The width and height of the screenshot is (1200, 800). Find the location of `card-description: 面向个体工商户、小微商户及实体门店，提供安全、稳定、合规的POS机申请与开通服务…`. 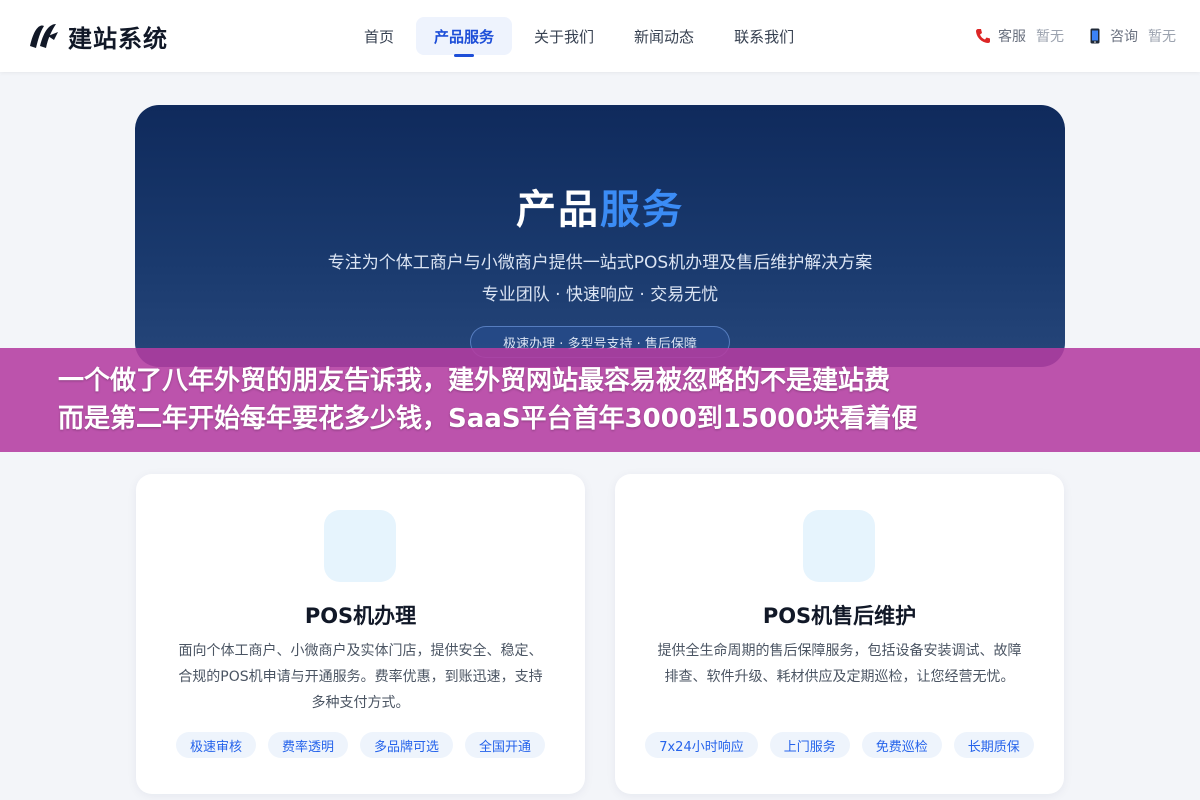

card-description: 面向个体工商户、小微商户及实体门店，提供安全、稳定、合规的POS机申请与开通服务… is located at coordinates (360, 677).